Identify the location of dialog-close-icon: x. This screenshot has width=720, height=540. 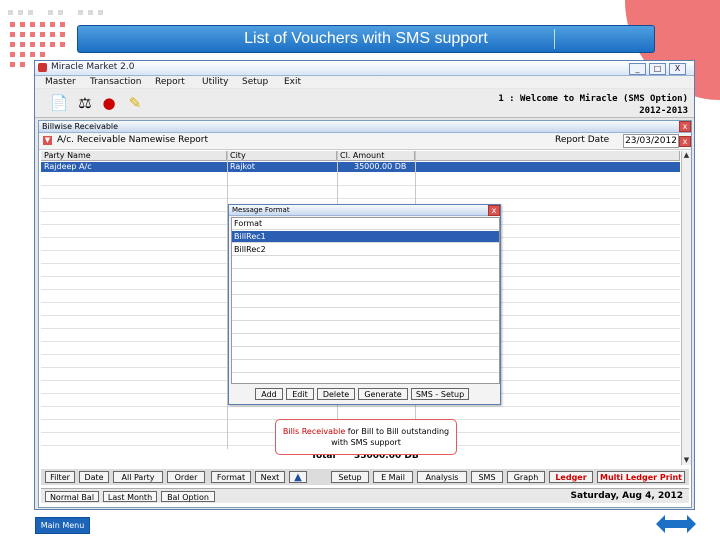
(494, 210).